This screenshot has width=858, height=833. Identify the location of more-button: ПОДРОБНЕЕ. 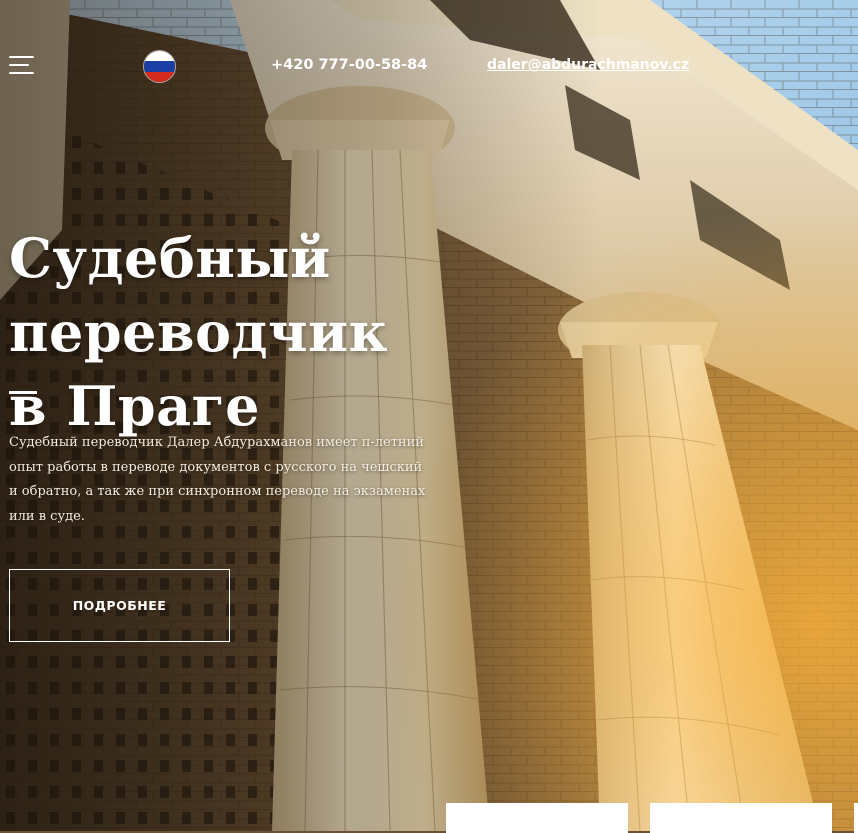
(119, 605).